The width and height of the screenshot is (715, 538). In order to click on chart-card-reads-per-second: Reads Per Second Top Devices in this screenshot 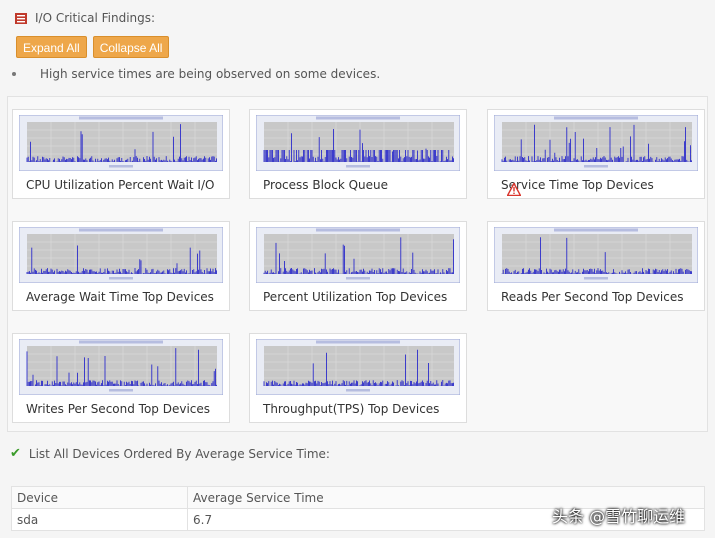, I will do `click(596, 266)`.